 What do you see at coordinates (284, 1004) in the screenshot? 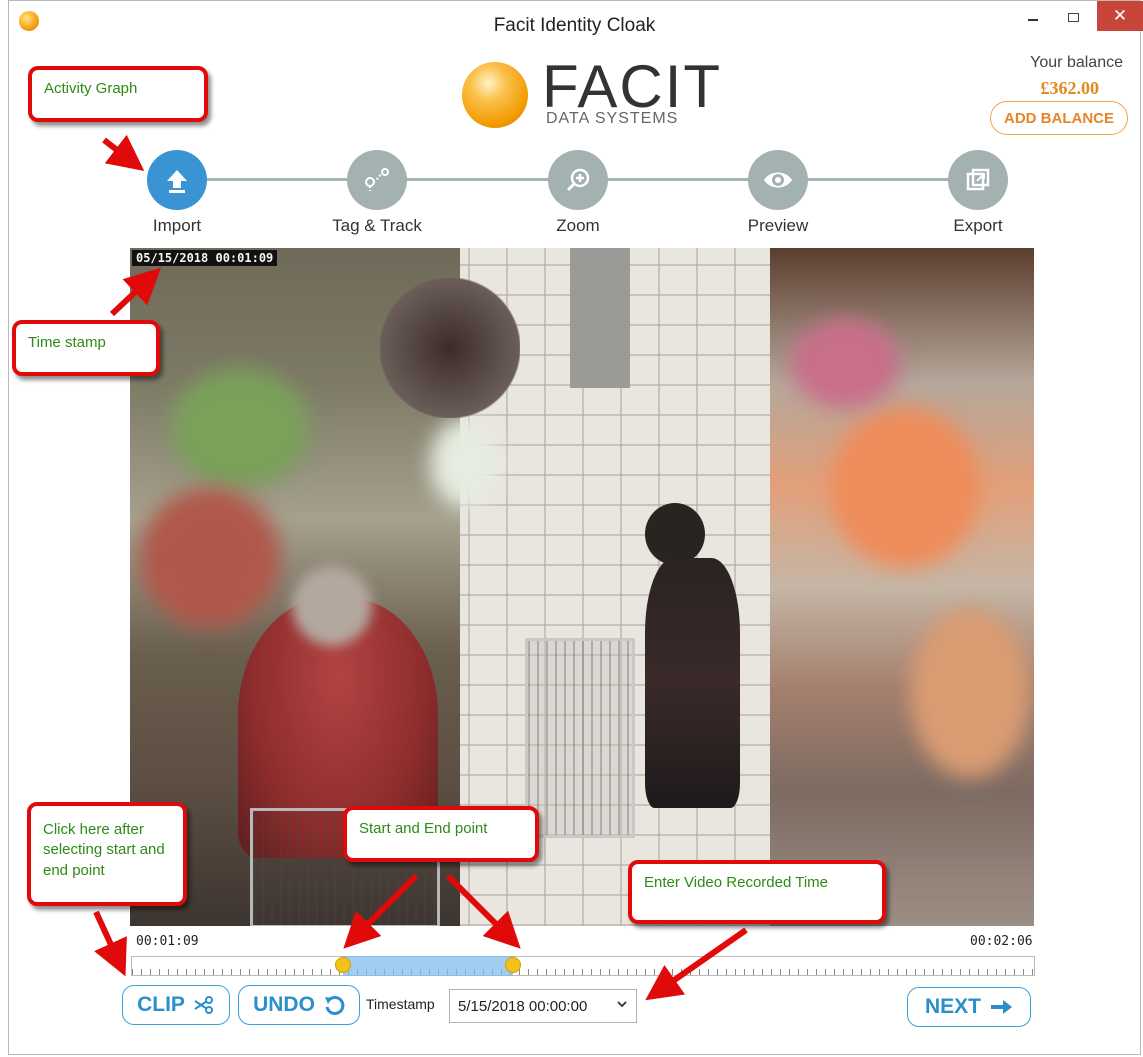
I see `undo-label: UNDO` at bounding box center [284, 1004].